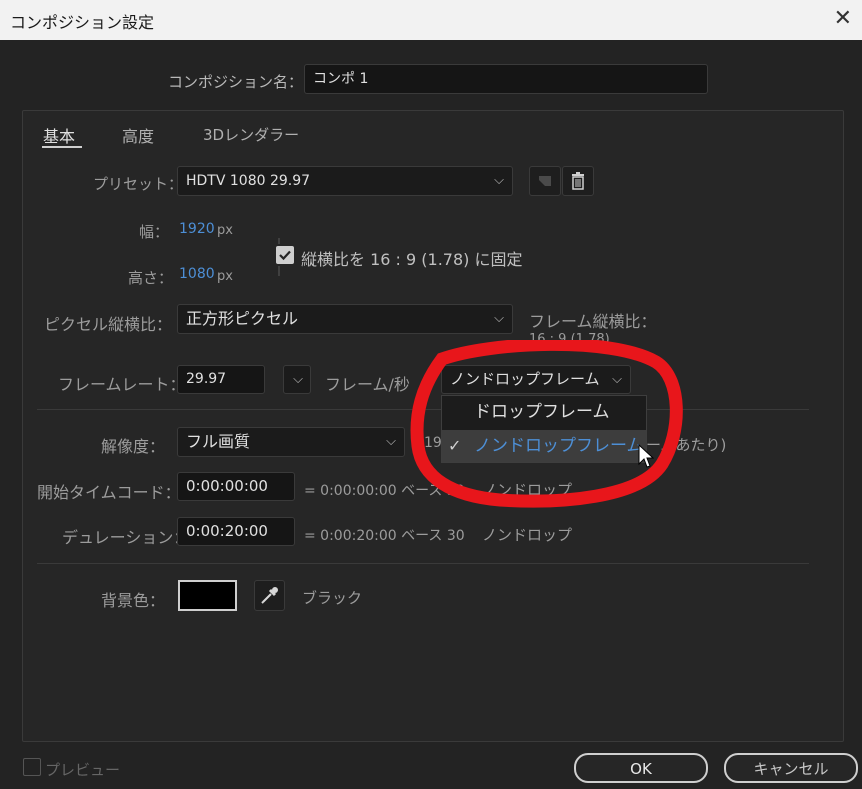  What do you see at coordinates (332, 598) in the screenshot?
I see `background-color-name: ブラック` at bounding box center [332, 598].